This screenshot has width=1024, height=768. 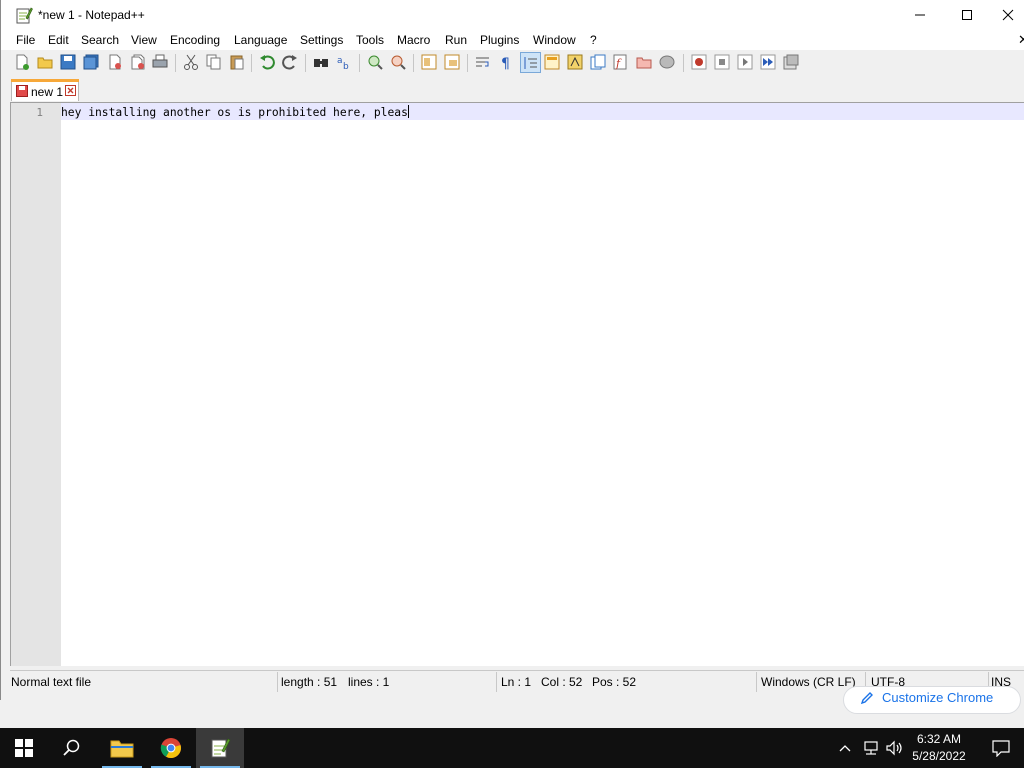 What do you see at coordinates (593, 40) in the screenshot?
I see `menu-help: ?` at bounding box center [593, 40].